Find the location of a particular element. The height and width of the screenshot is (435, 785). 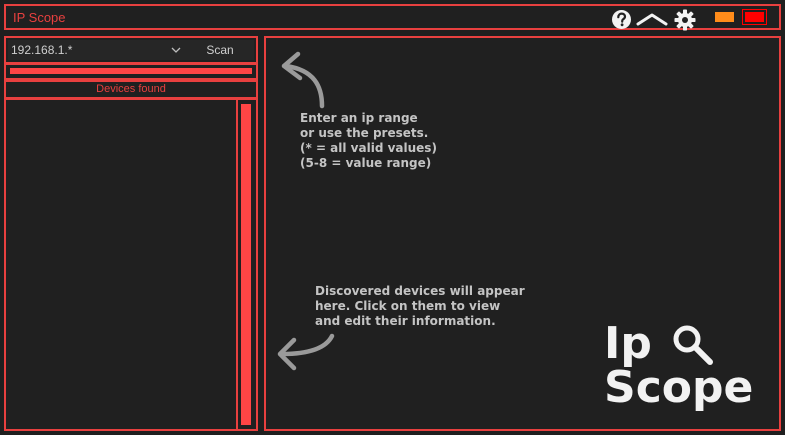

minimize-button is located at coordinates (724, 17).